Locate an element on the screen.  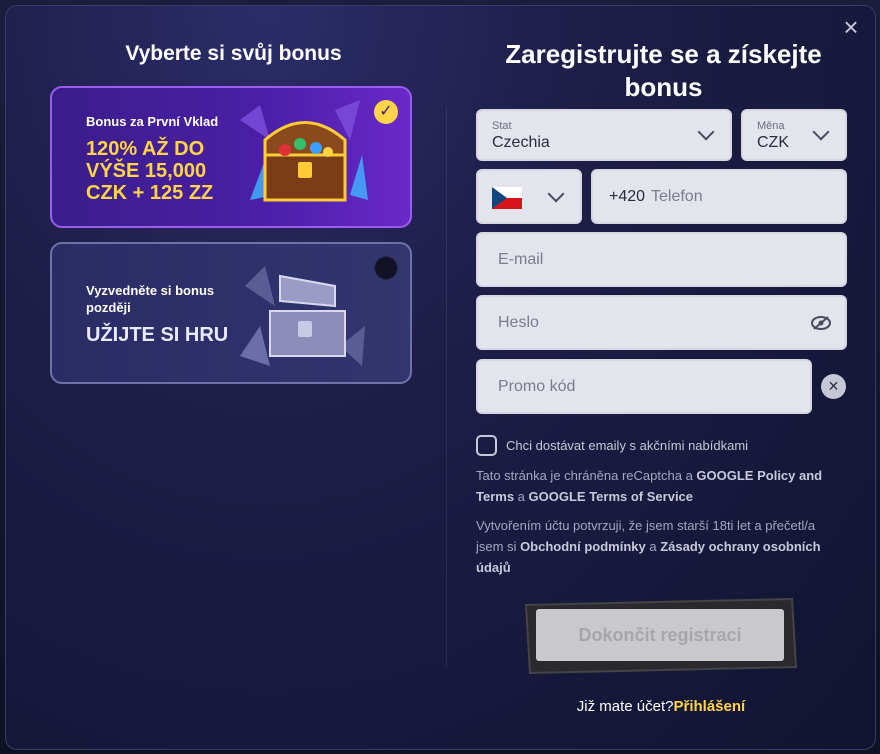
country-select: Stat Czechia is located at coordinates (604, 135).